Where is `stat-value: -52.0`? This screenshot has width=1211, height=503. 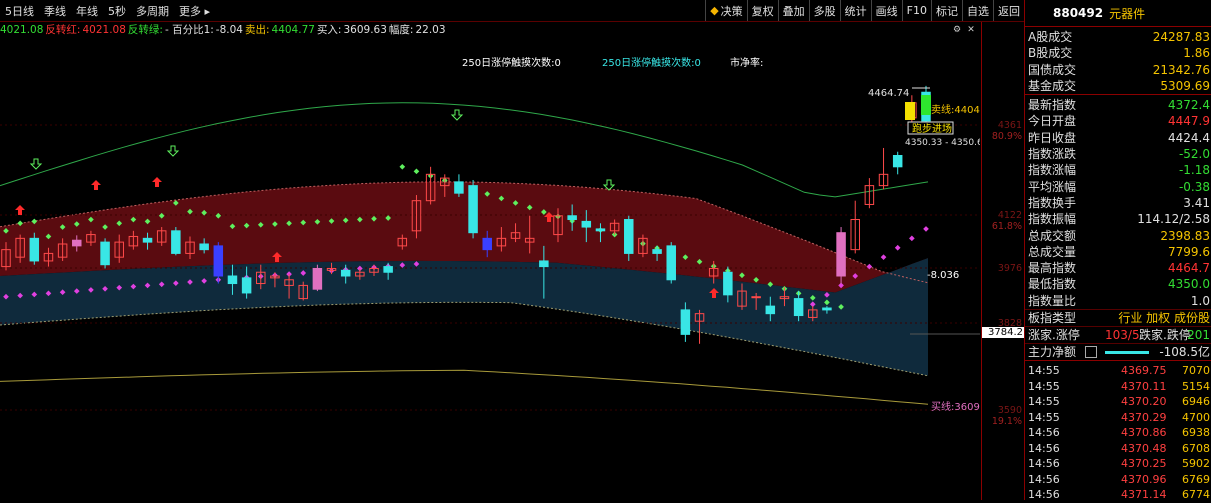
stat-value: -52.0 is located at coordinates (1194, 154).